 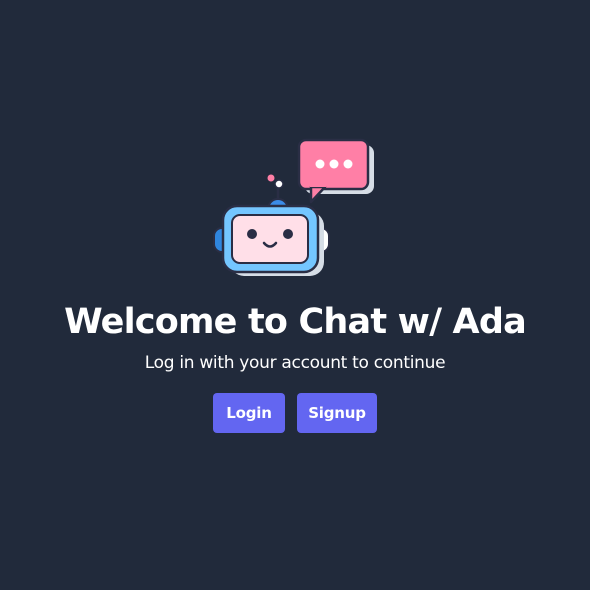 I want to click on welcome-subtitle: Log in with your account to continue, so click(x=295, y=363).